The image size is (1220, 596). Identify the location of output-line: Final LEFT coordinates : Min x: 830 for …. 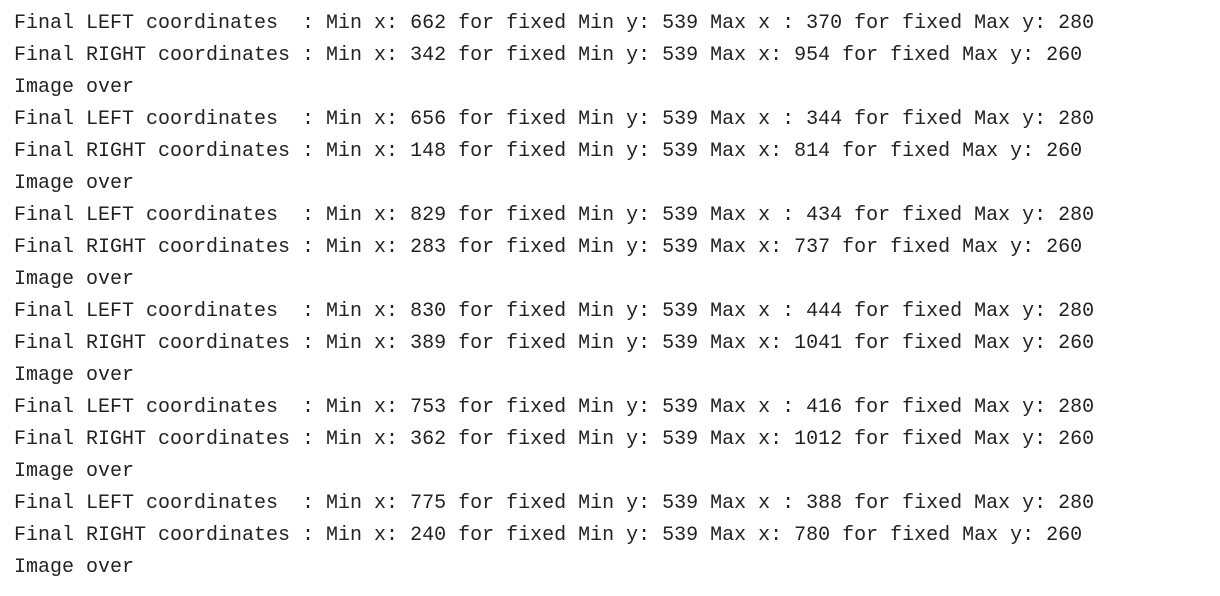
(554, 311).